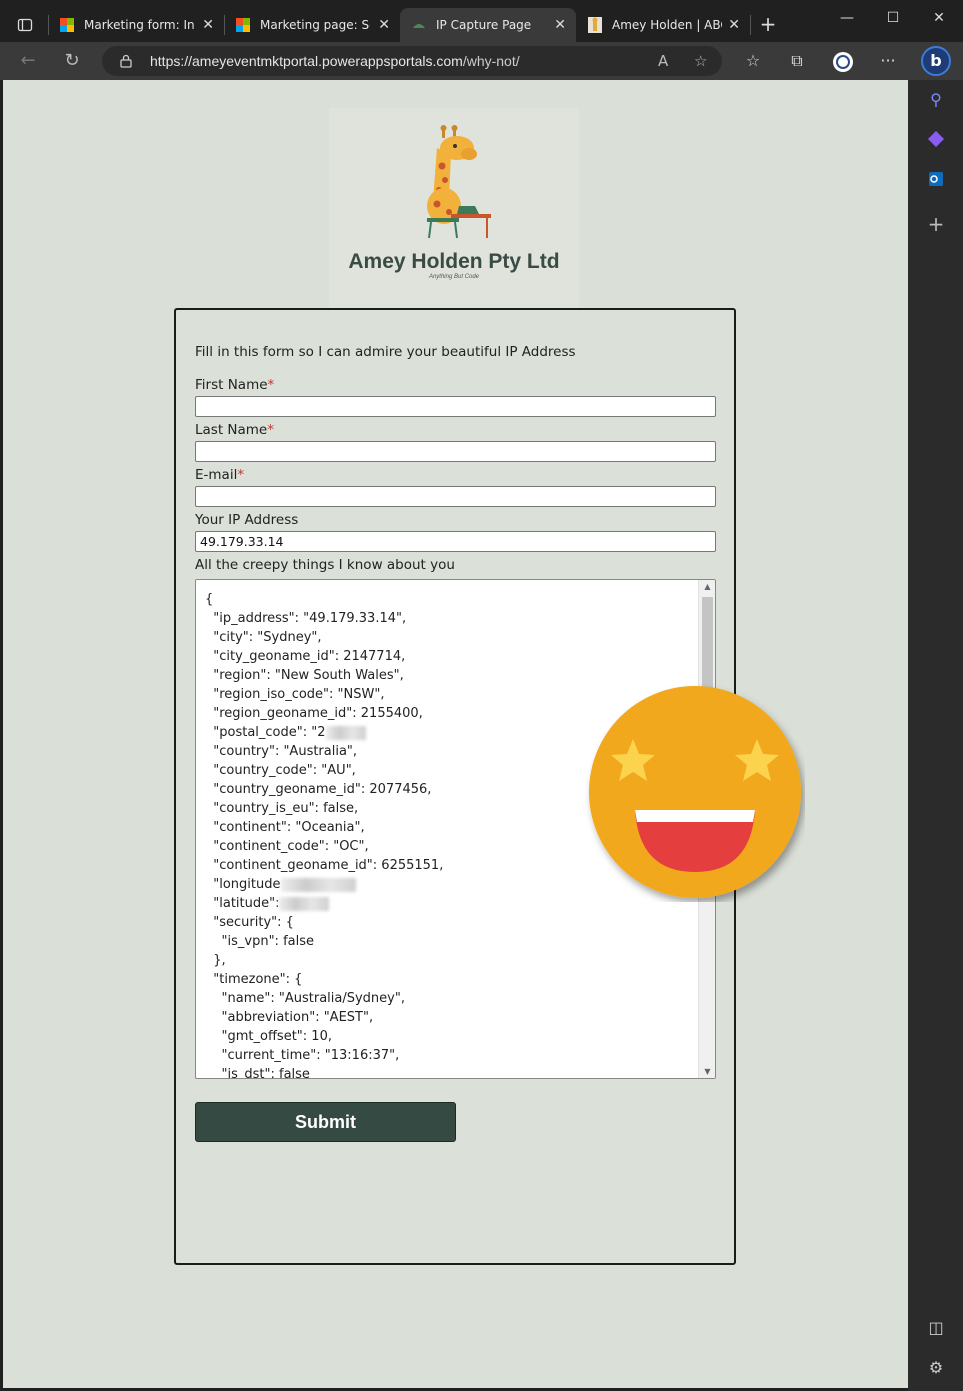 The height and width of the screenshot is (1391, 963). What do you see at coordinates (936, 1328) in the screenshot?
I see `hide-sidebar-icon: ◫` at bounding box center [936, 1328].